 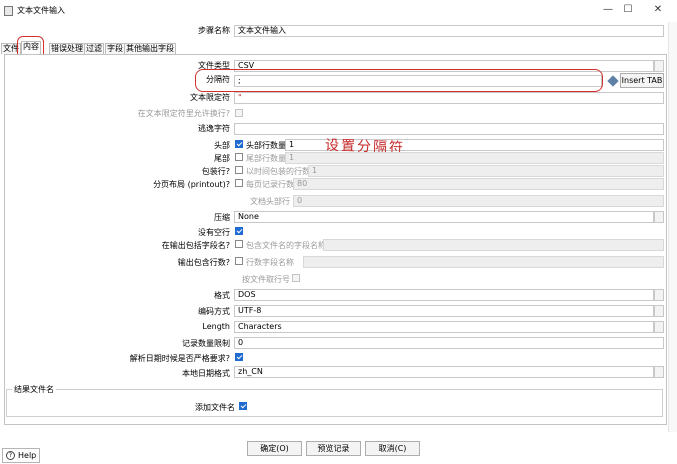 What do you see at coordinates (216, 326) in the screenshot?
I see `length-label: Length` at bounding box center [216, 326].